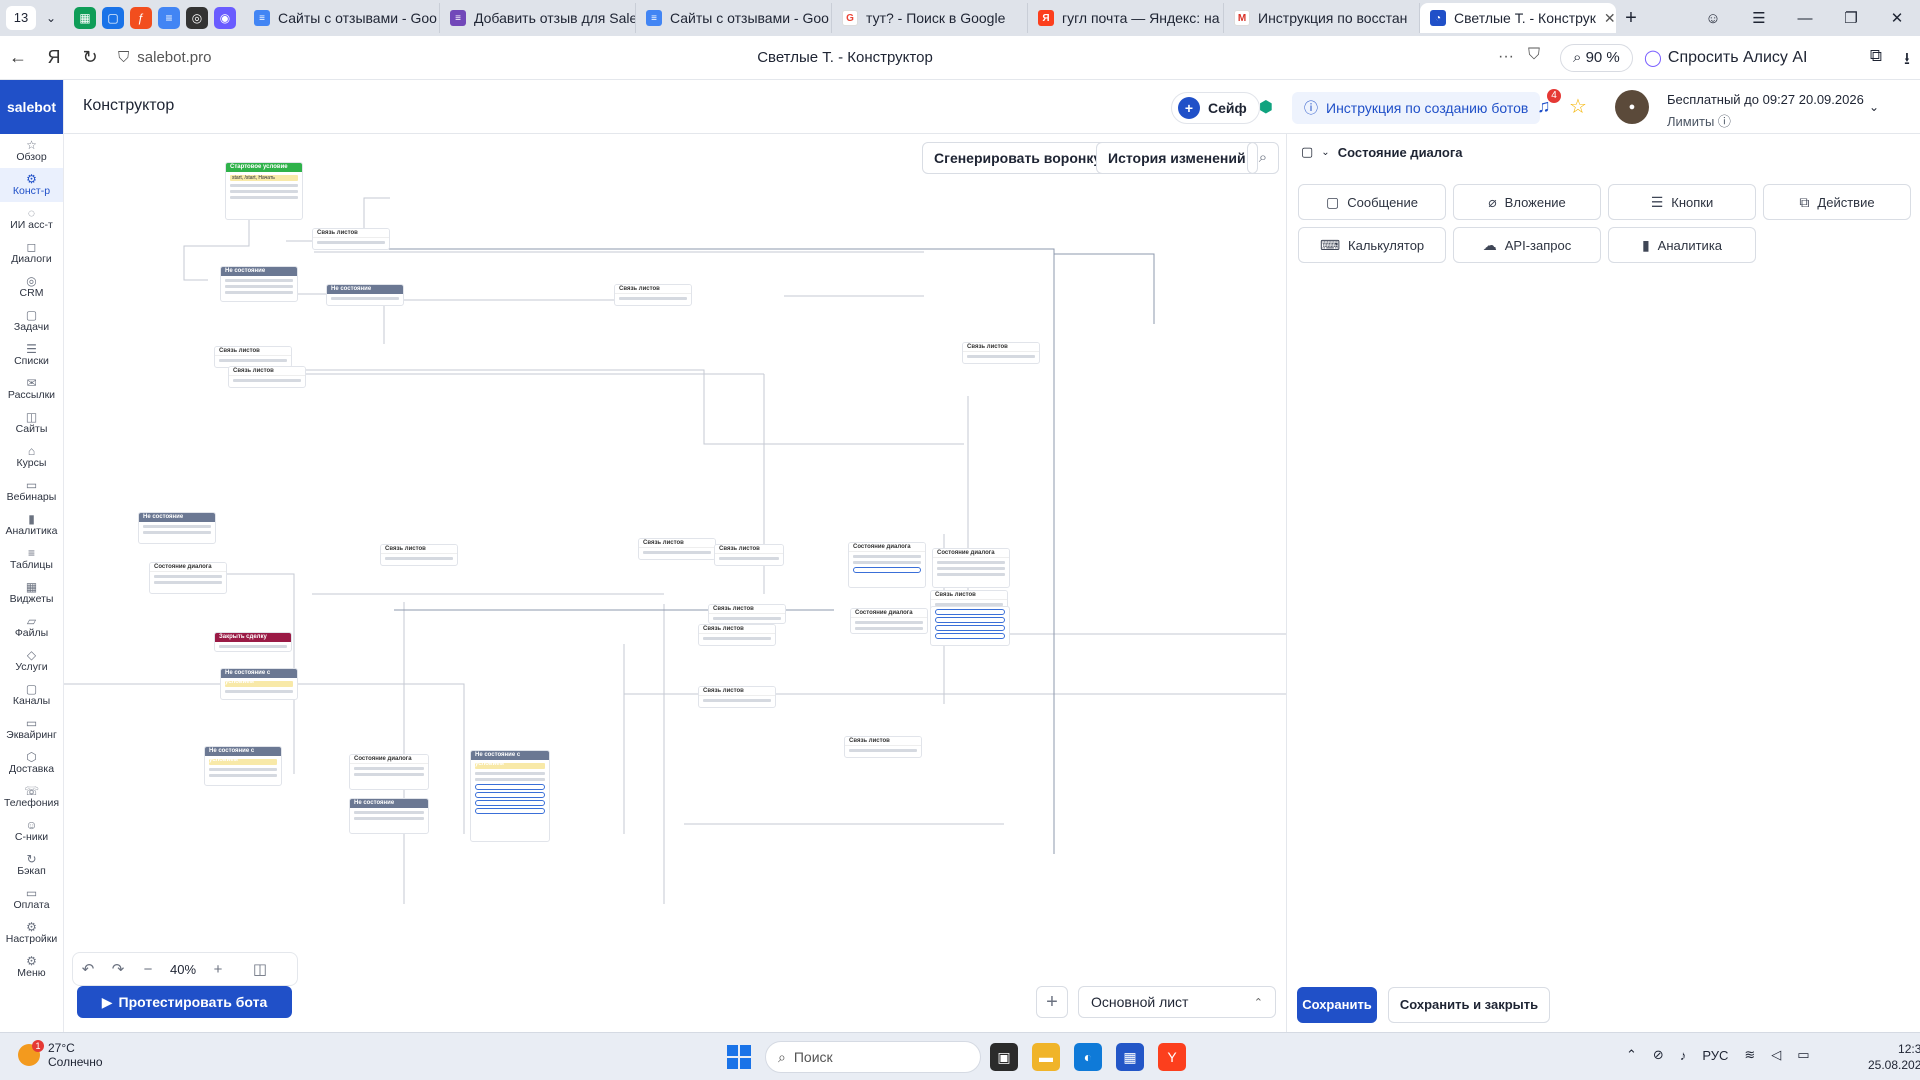  Describe the element at coordinates (60, 1054) in the screenshot. I see `weather-widget: 1 27°C Солнечно` at that location.